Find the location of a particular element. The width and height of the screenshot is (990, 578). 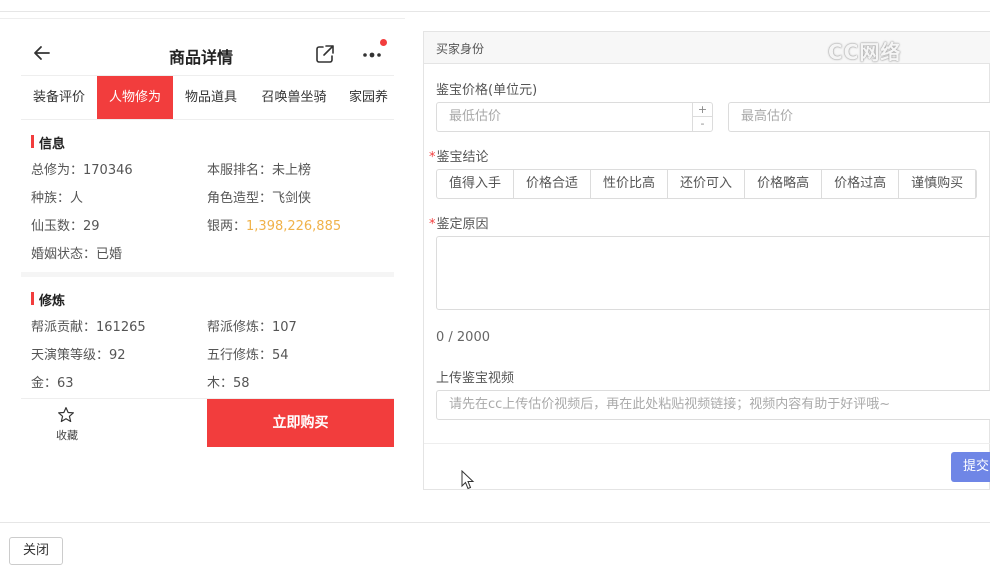

tab-equipment-review: 装备评价 is located at coordinates (59, 97).